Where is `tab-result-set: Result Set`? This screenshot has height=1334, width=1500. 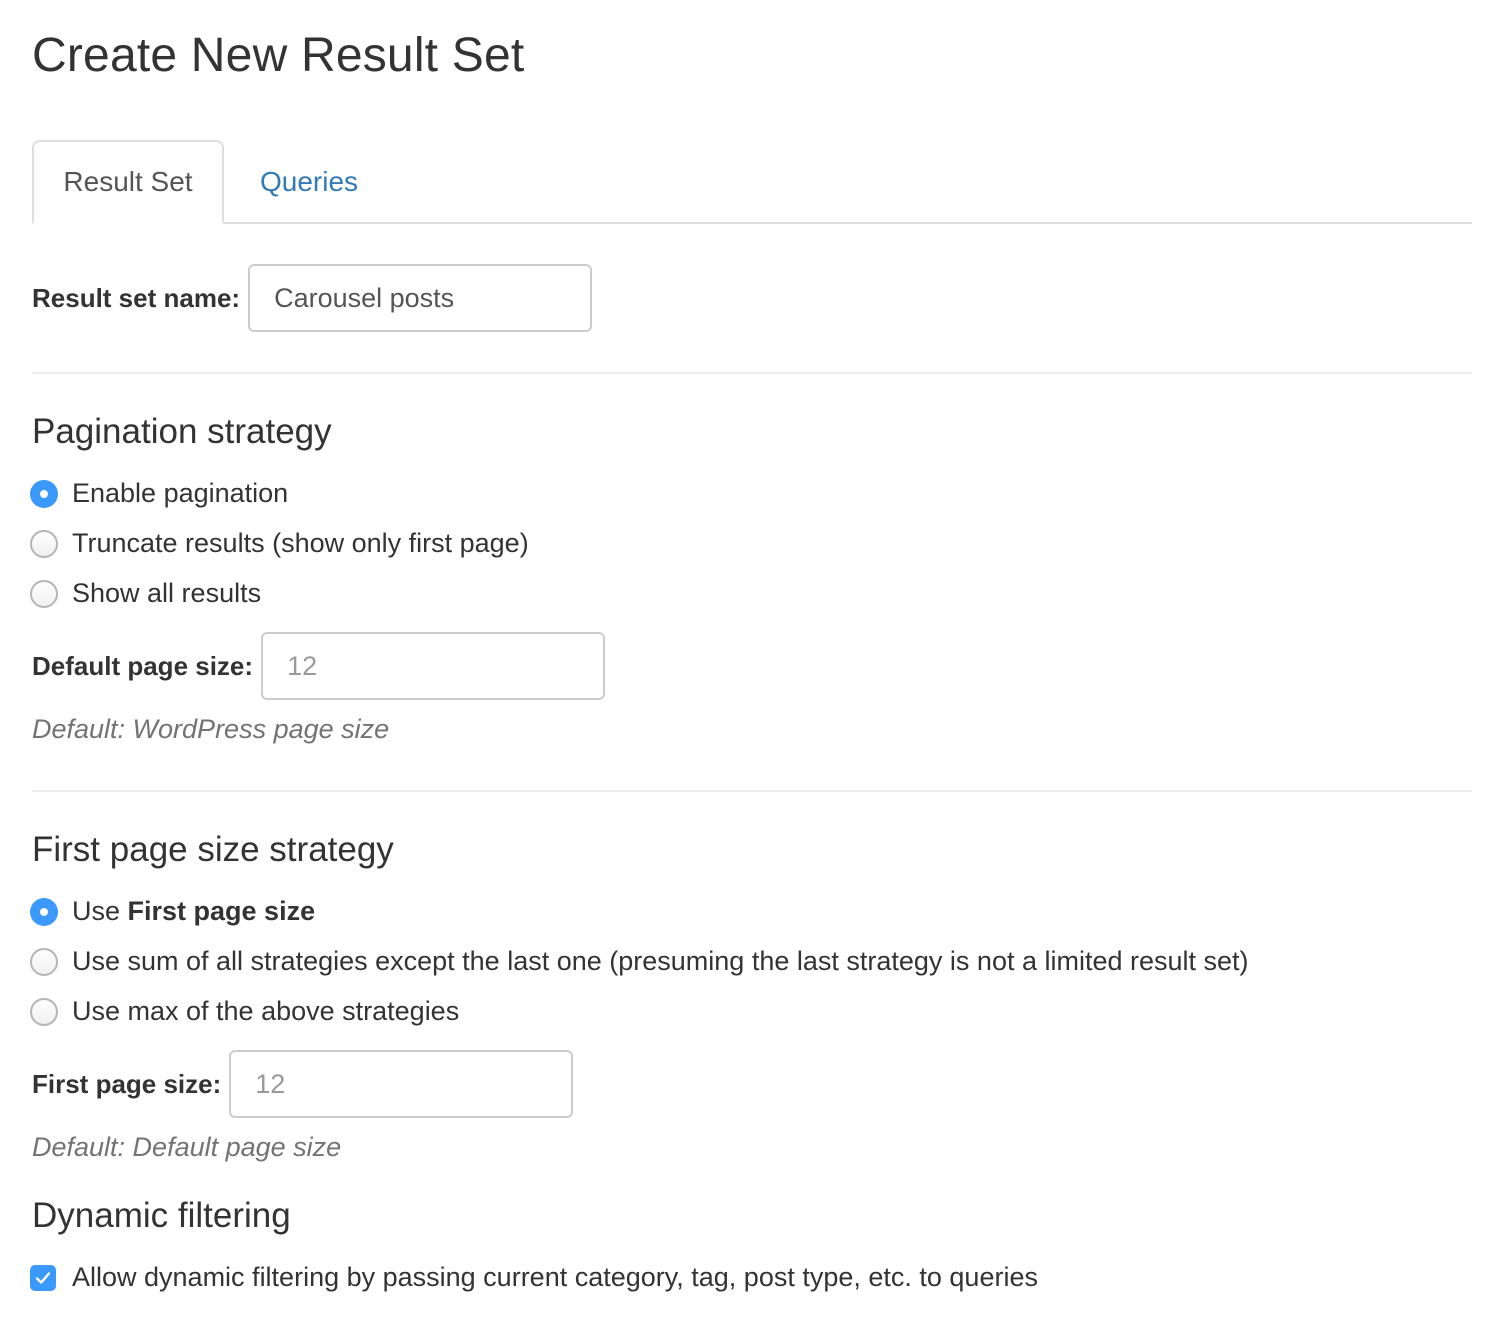 tab-result-set: Result Set is located at coordinates (128, 182).